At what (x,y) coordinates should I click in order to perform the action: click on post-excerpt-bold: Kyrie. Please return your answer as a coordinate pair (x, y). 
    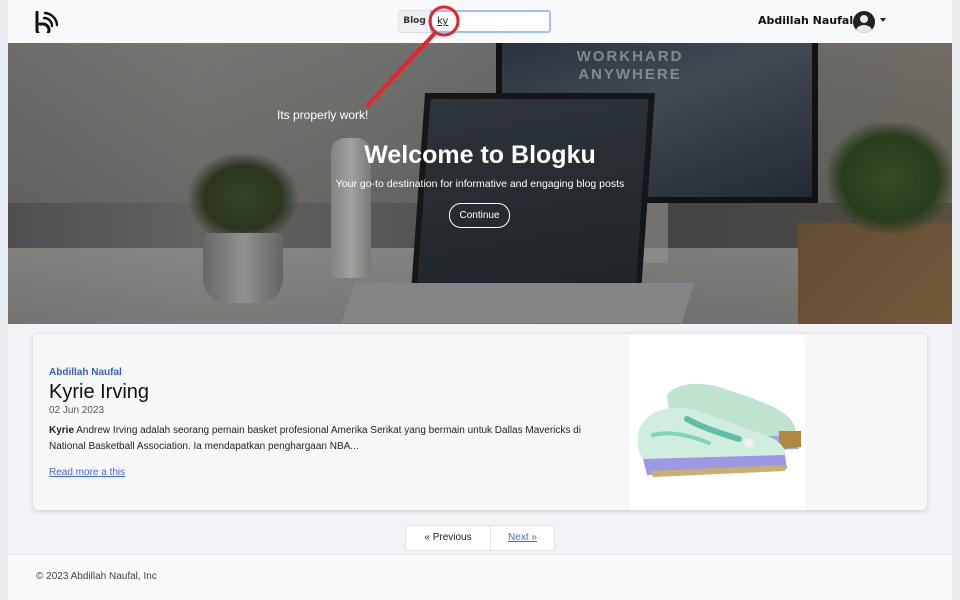
    Looking at the image, I should click on (62, 430).